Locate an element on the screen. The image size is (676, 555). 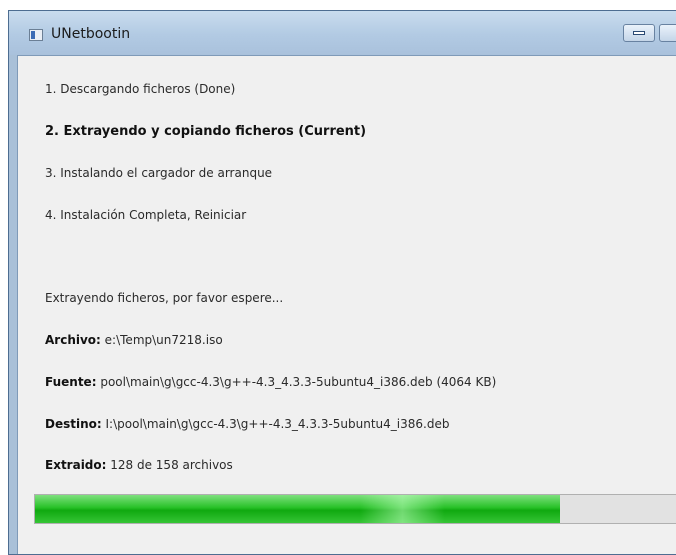
app-icon is located at coordinates (36, 35).